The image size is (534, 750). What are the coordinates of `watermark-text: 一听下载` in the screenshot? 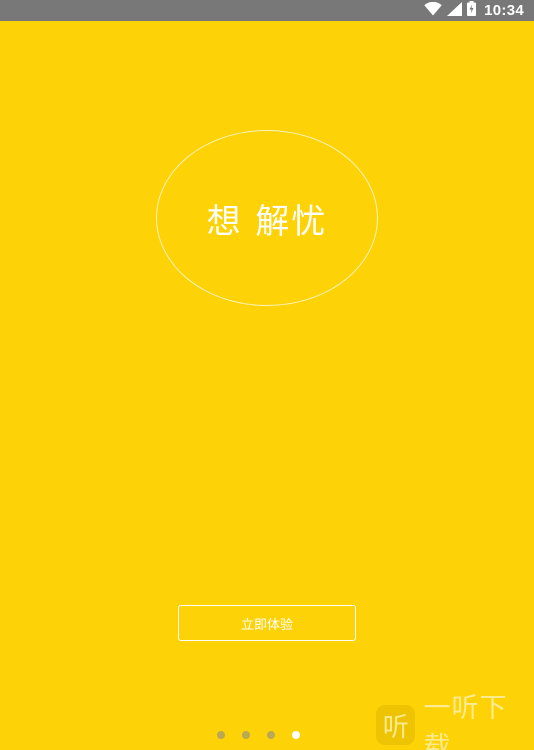 It's located at (465, 721).